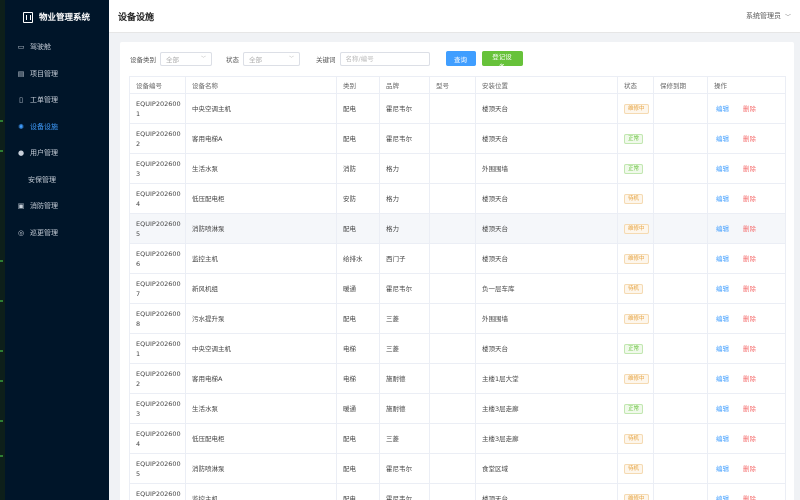  What do you see at coordinates (452, 85) in the screenshot?
I see `column-header: 型号` at bounding box center [452, 85].